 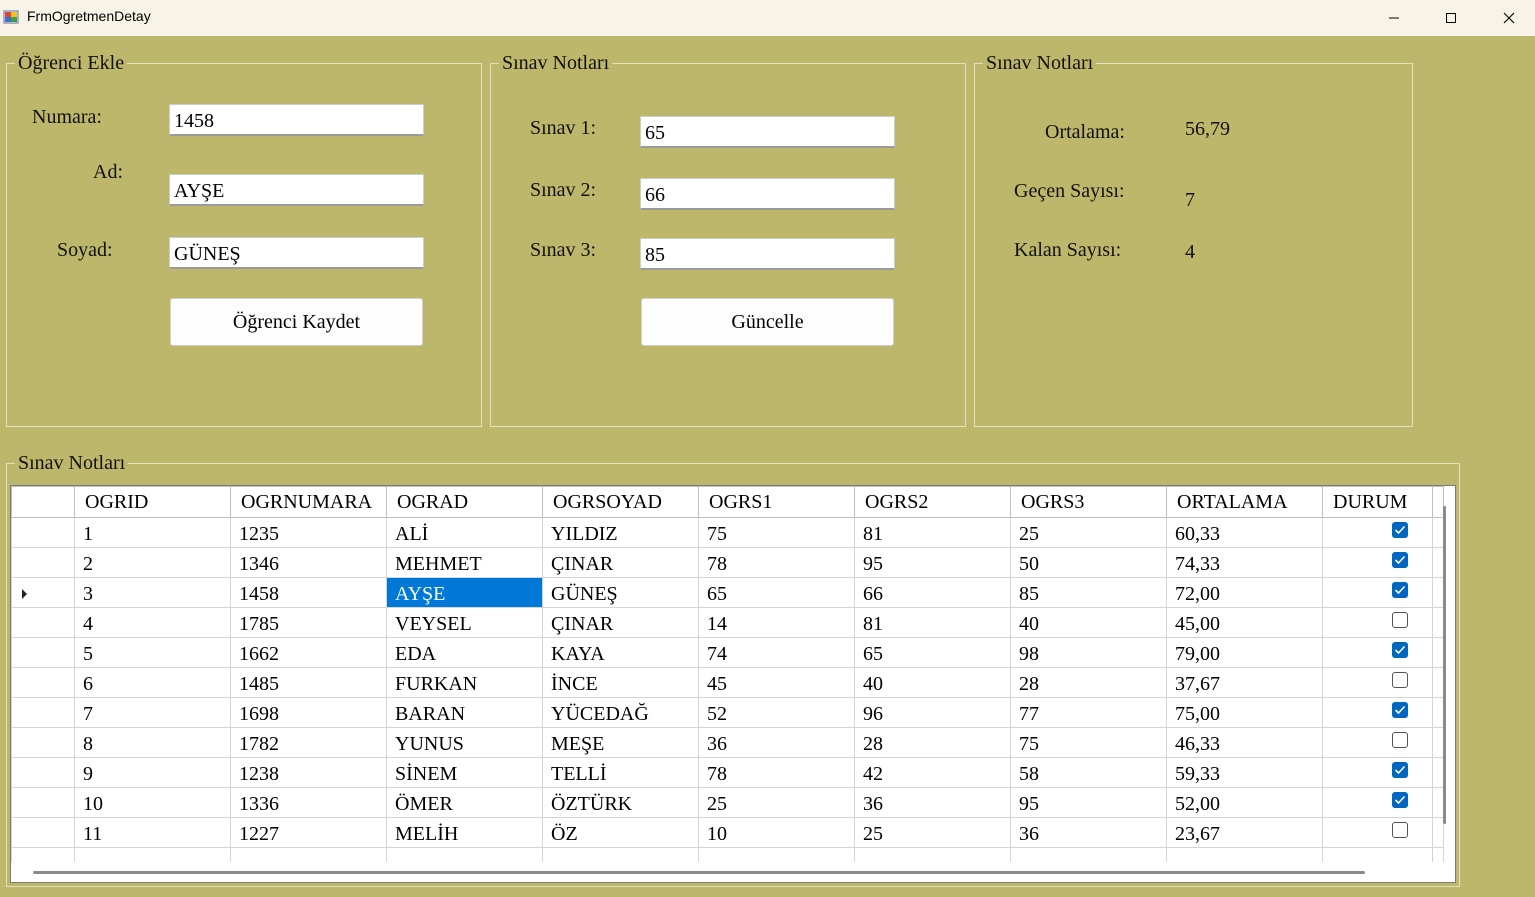 I want to click on cell-ogrs1: 75, so click(x=776, y=532).